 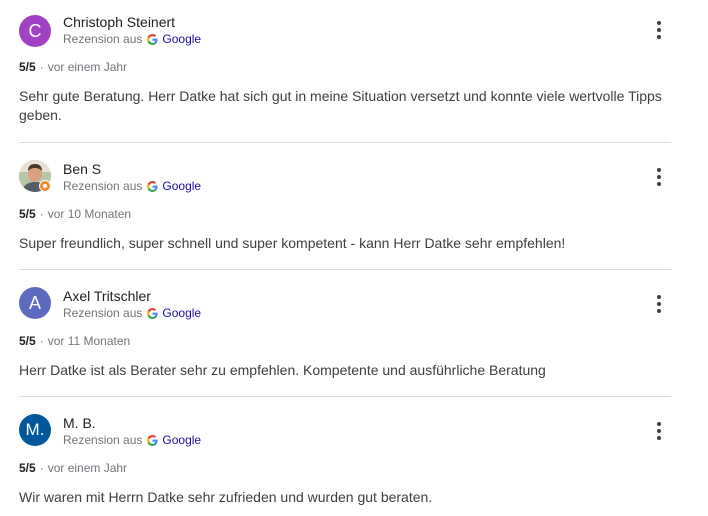 I want to click on local-guide-badge-icon, so click(x=45, y=186).